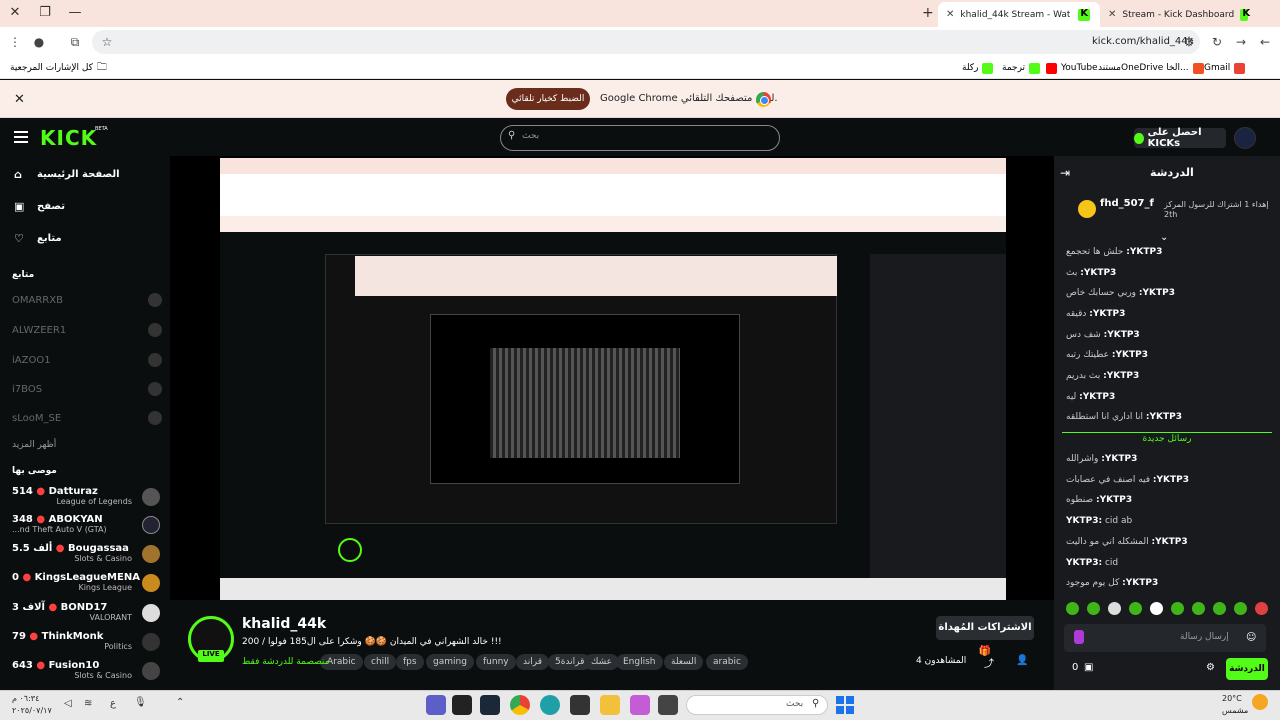 The width and height of the screenshot is (1280, 720). What do you see at coordinates (490, 705) in the screenshot?
I see `steam-icon` at bounding box center [490, 705].